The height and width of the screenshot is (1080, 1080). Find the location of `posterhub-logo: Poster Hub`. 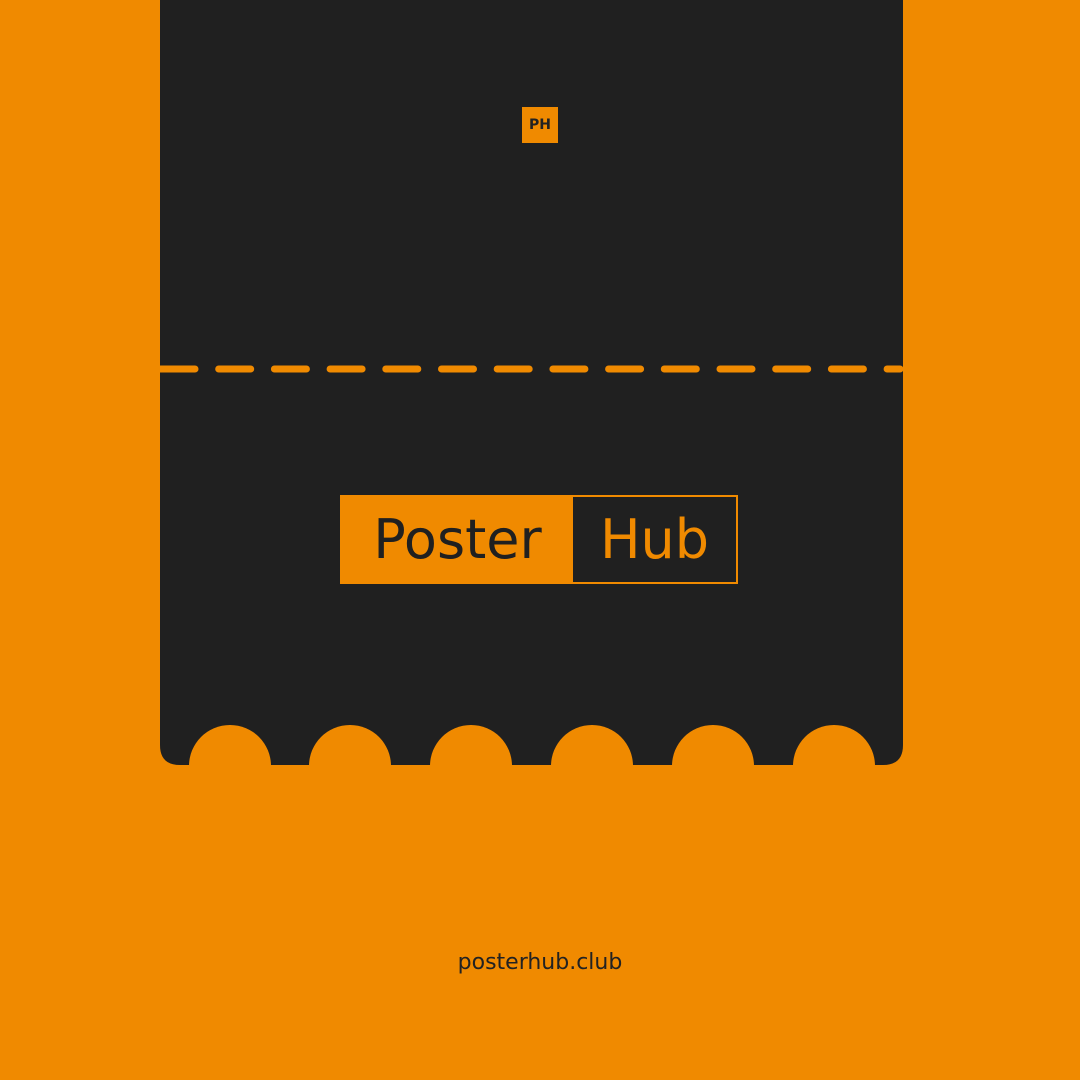

posterhub-logo: Poster Hub is located at coordinates (539, 539).